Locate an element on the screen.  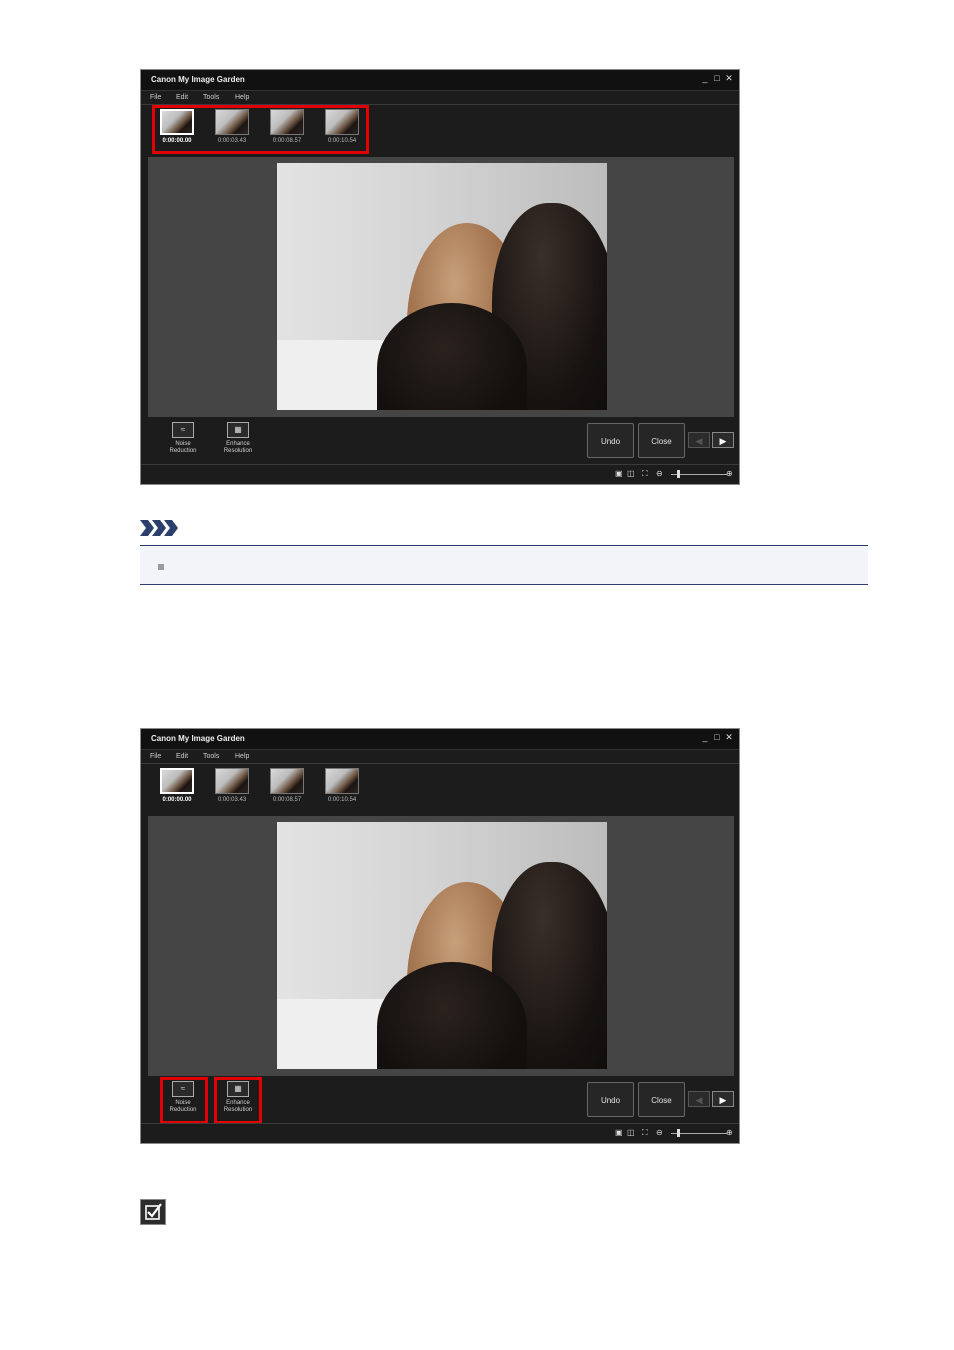
note-bullet is located at coordinates (161, 567).